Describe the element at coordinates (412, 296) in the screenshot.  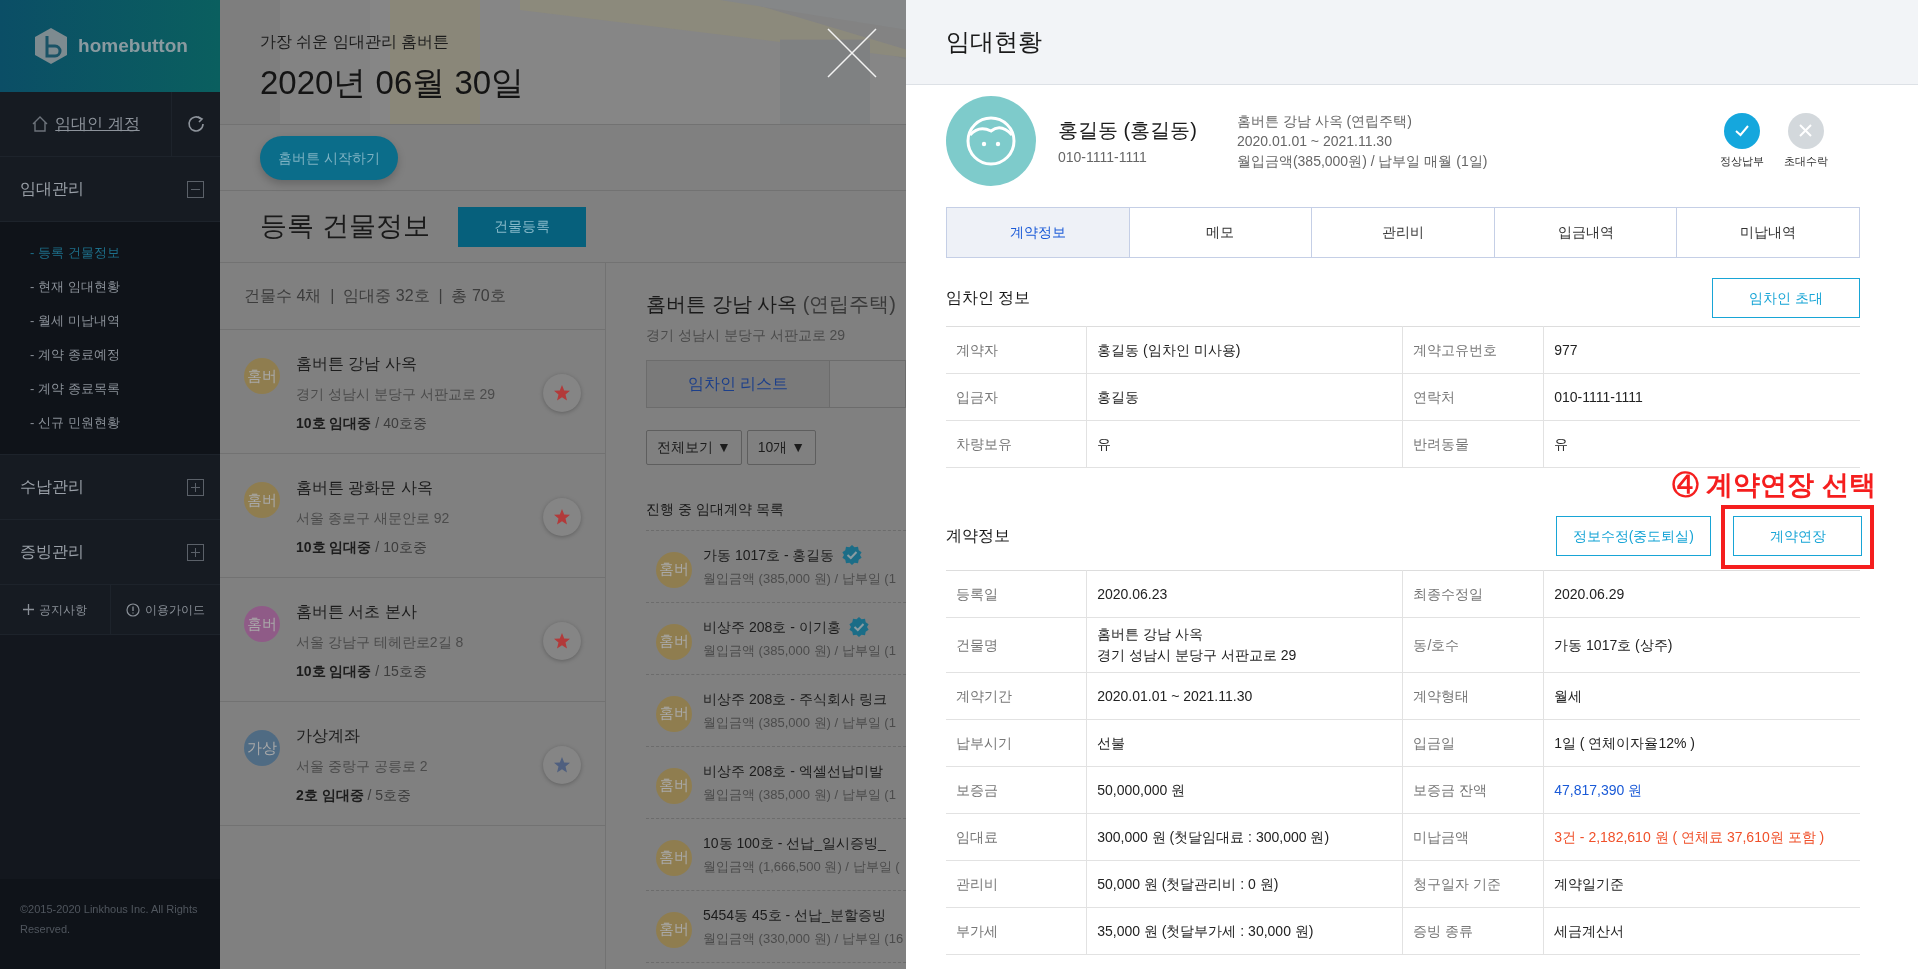
I see `building-stats: 건물수 4채 | 임대중 32호 | 총 70호` at that location.